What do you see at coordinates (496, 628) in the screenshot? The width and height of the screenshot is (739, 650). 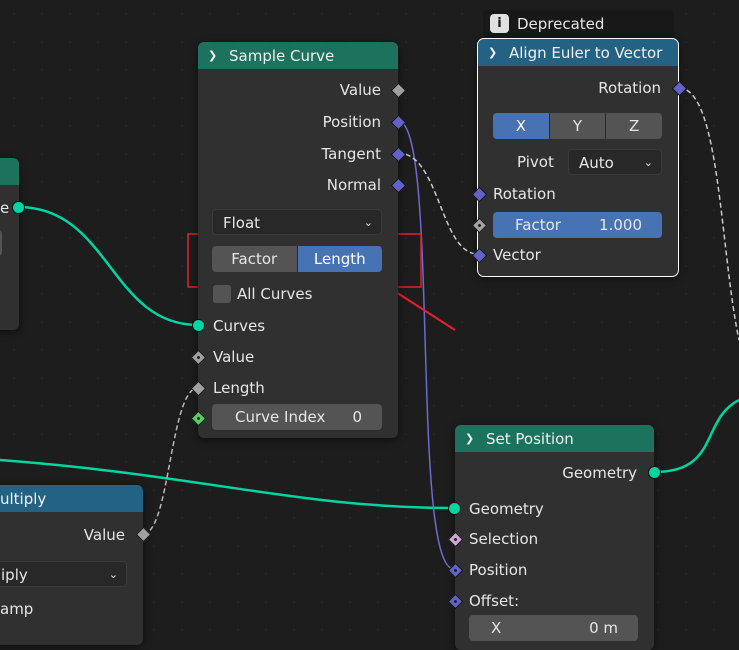 I see `offset-x-label: X` at bounding box center [496, 628].